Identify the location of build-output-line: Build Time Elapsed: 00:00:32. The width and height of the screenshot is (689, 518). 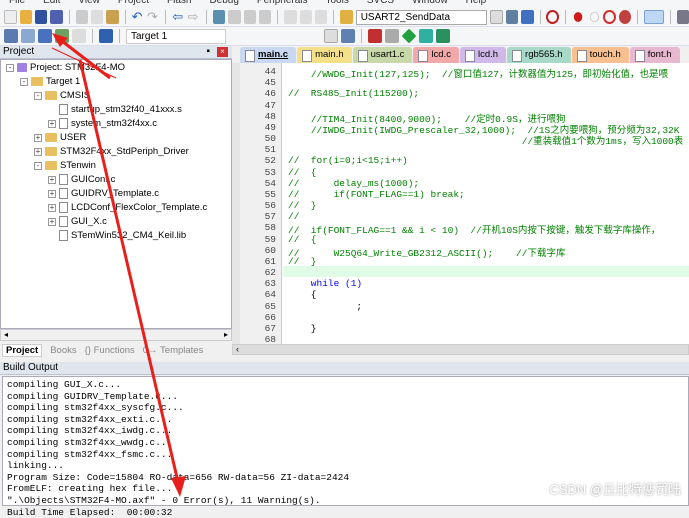
(90, 512).